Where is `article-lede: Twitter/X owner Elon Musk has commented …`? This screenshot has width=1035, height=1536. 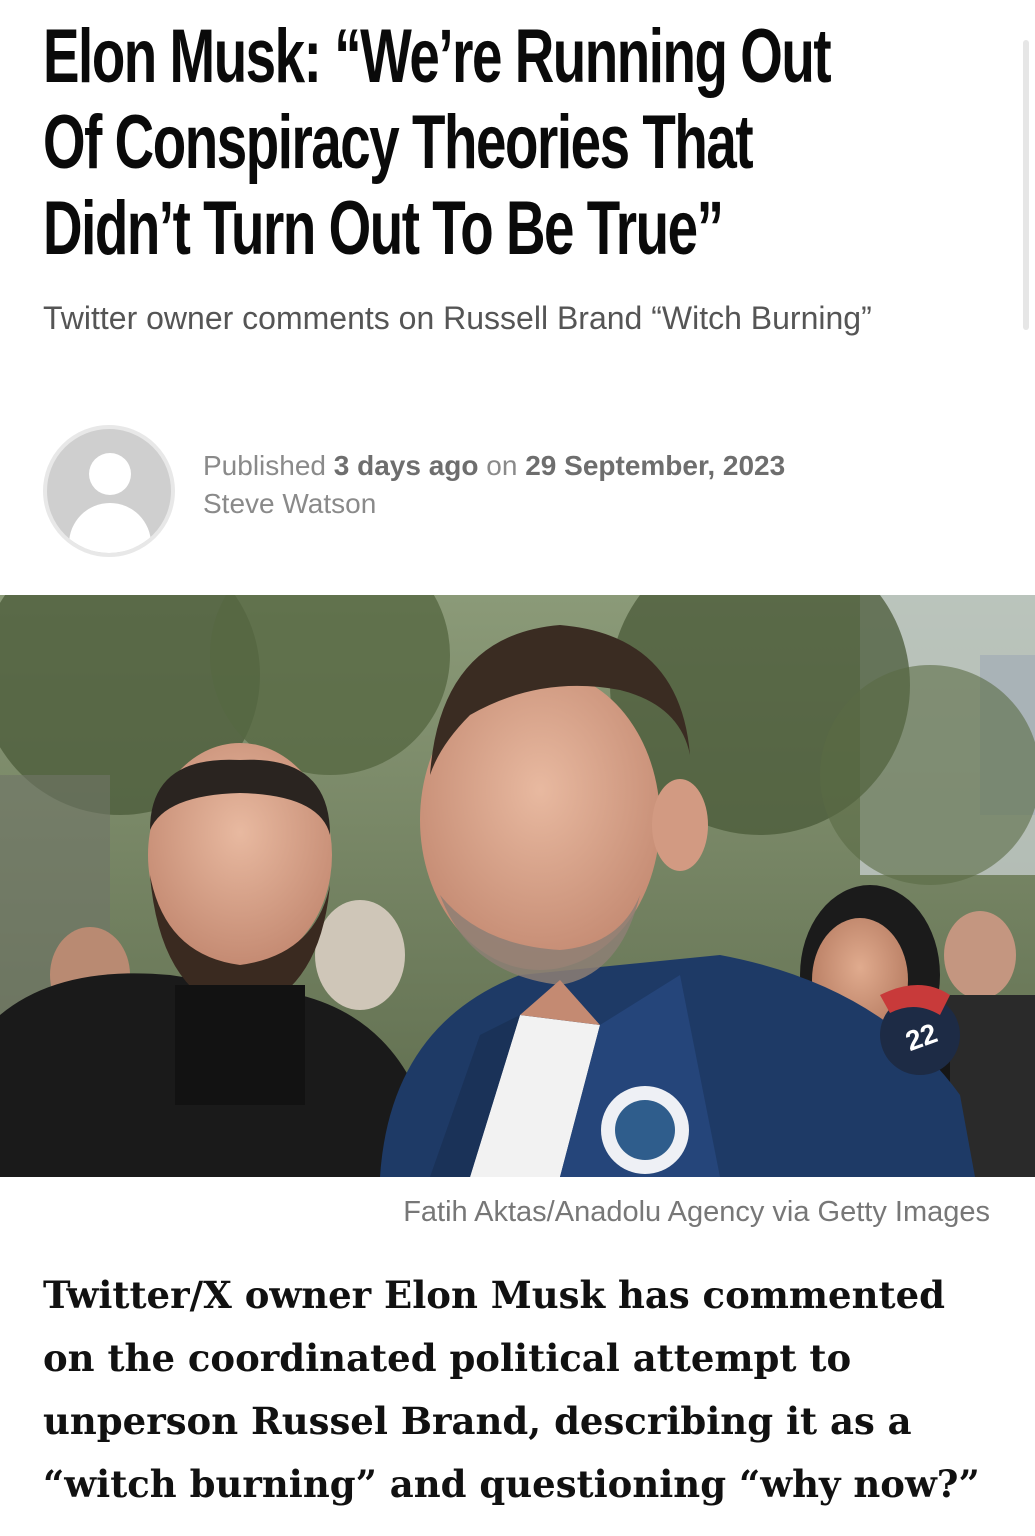
article-lede: Twitter/X owner Elon Musk has commented … is located at coordinates (511, 1389).